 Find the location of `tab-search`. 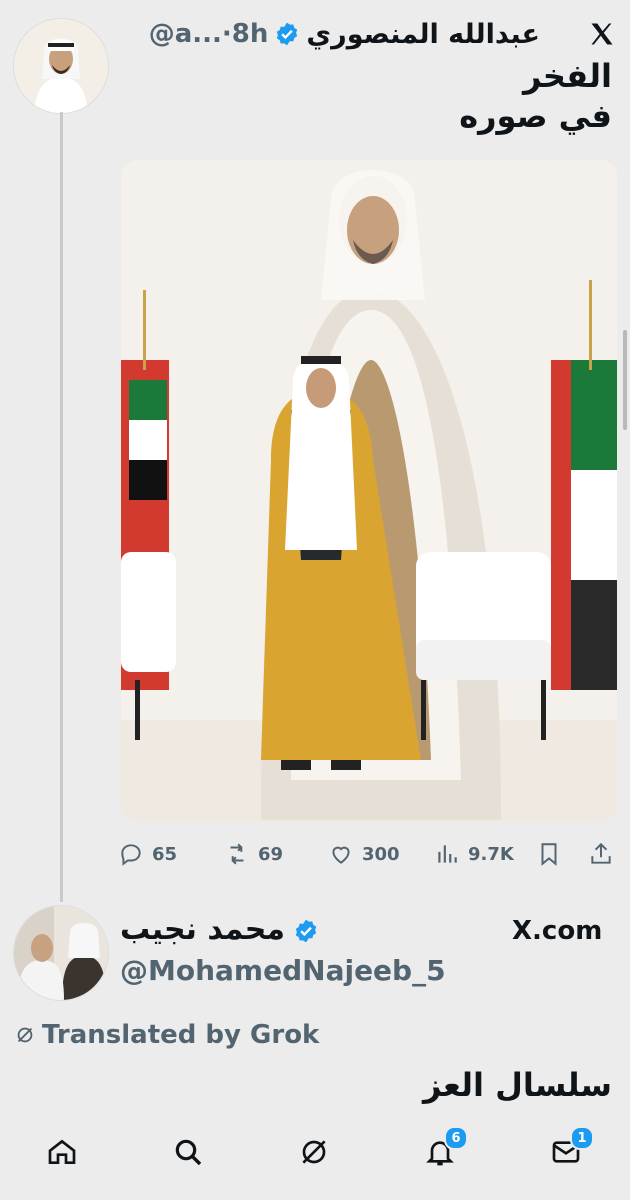

tab-search is located at coordinates (188, 1152).